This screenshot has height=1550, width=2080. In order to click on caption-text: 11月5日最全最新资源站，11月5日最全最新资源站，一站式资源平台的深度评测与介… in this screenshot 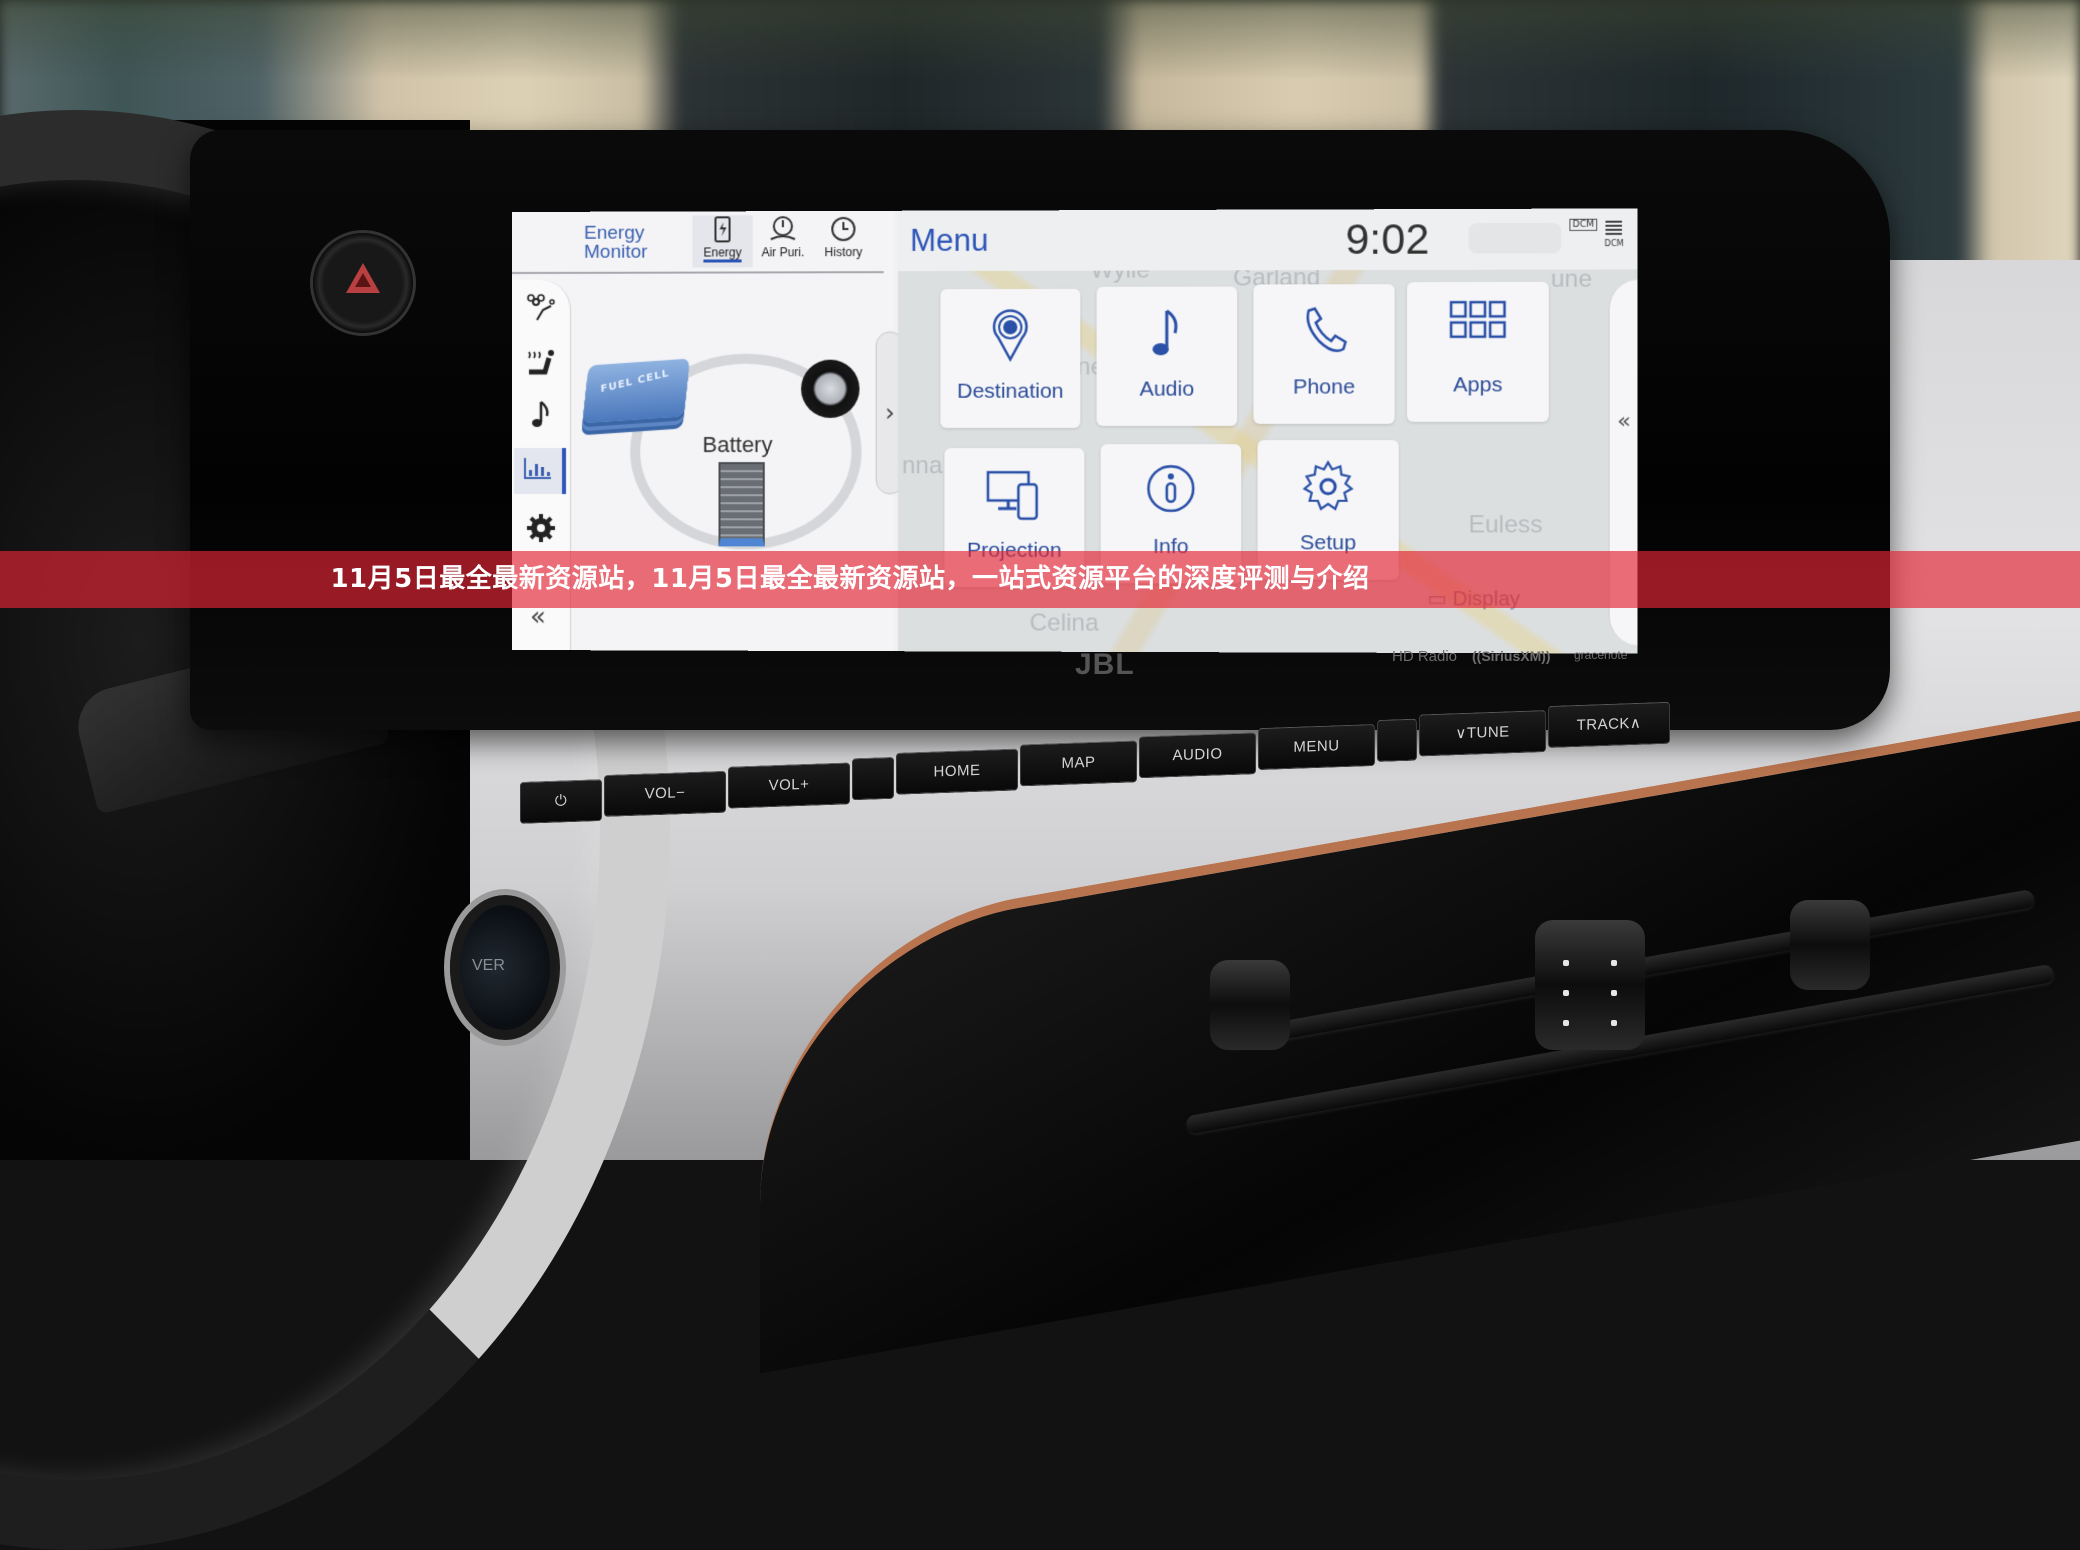, I will do `click(1040, 579)`.